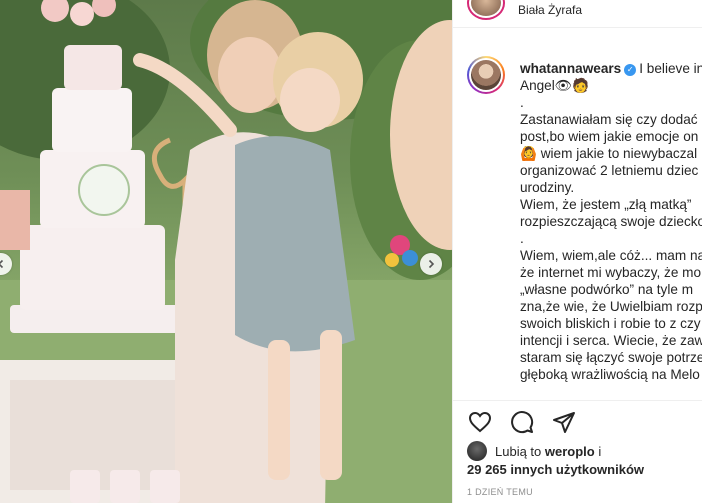 The image size is (702, 503). I want to click on caption-line: że internet mi wybaczy, że mo, so click(611, 272).